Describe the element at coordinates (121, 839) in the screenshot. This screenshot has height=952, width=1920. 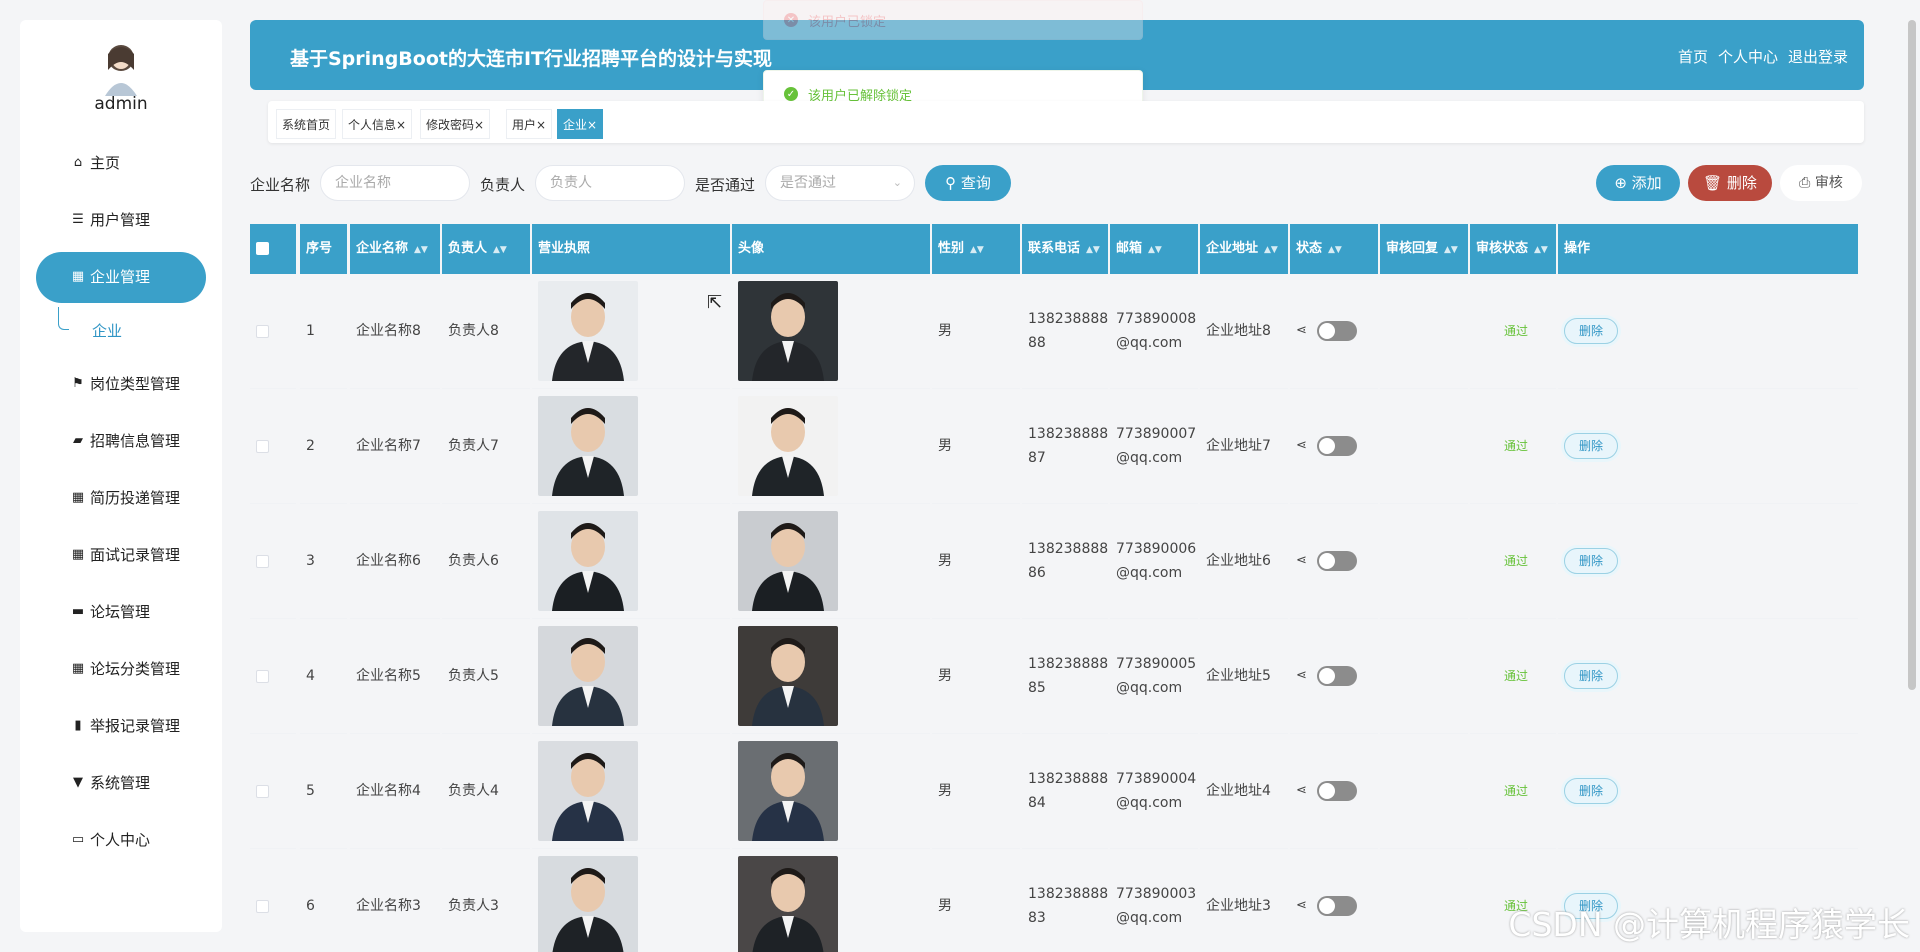
I see `sidebar-item-personal-center: ▭ 个人中心` at that location.